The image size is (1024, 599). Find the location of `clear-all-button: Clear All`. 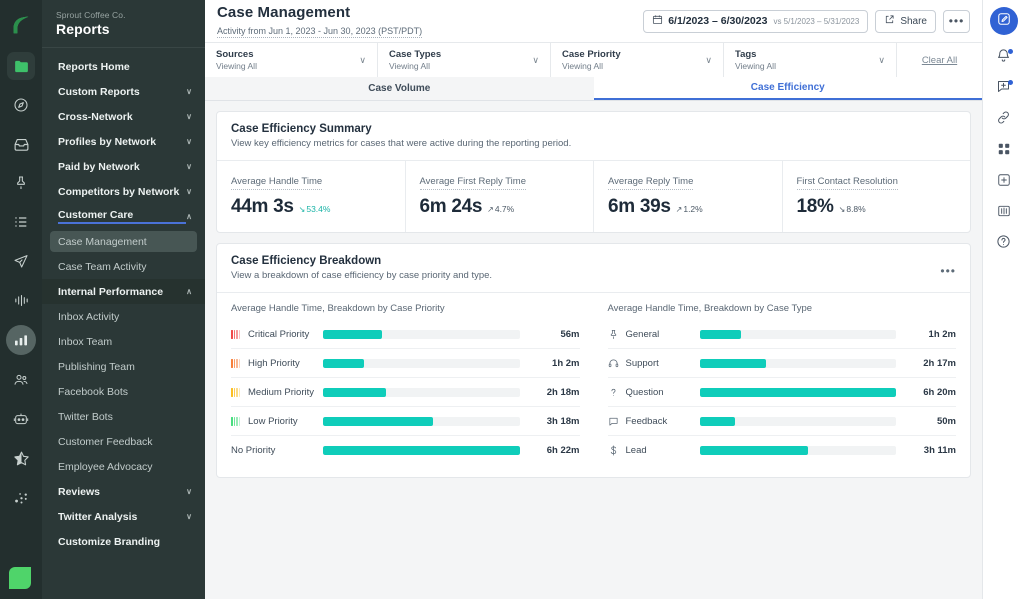

clear-all-button: Clear All is located at coordinates (939, 60).